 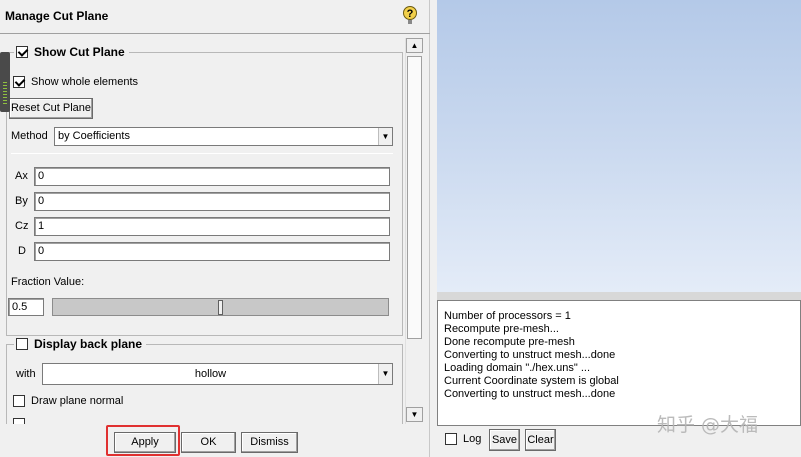 I want to click on viewport-log-separator, so click(x=619, y=296).